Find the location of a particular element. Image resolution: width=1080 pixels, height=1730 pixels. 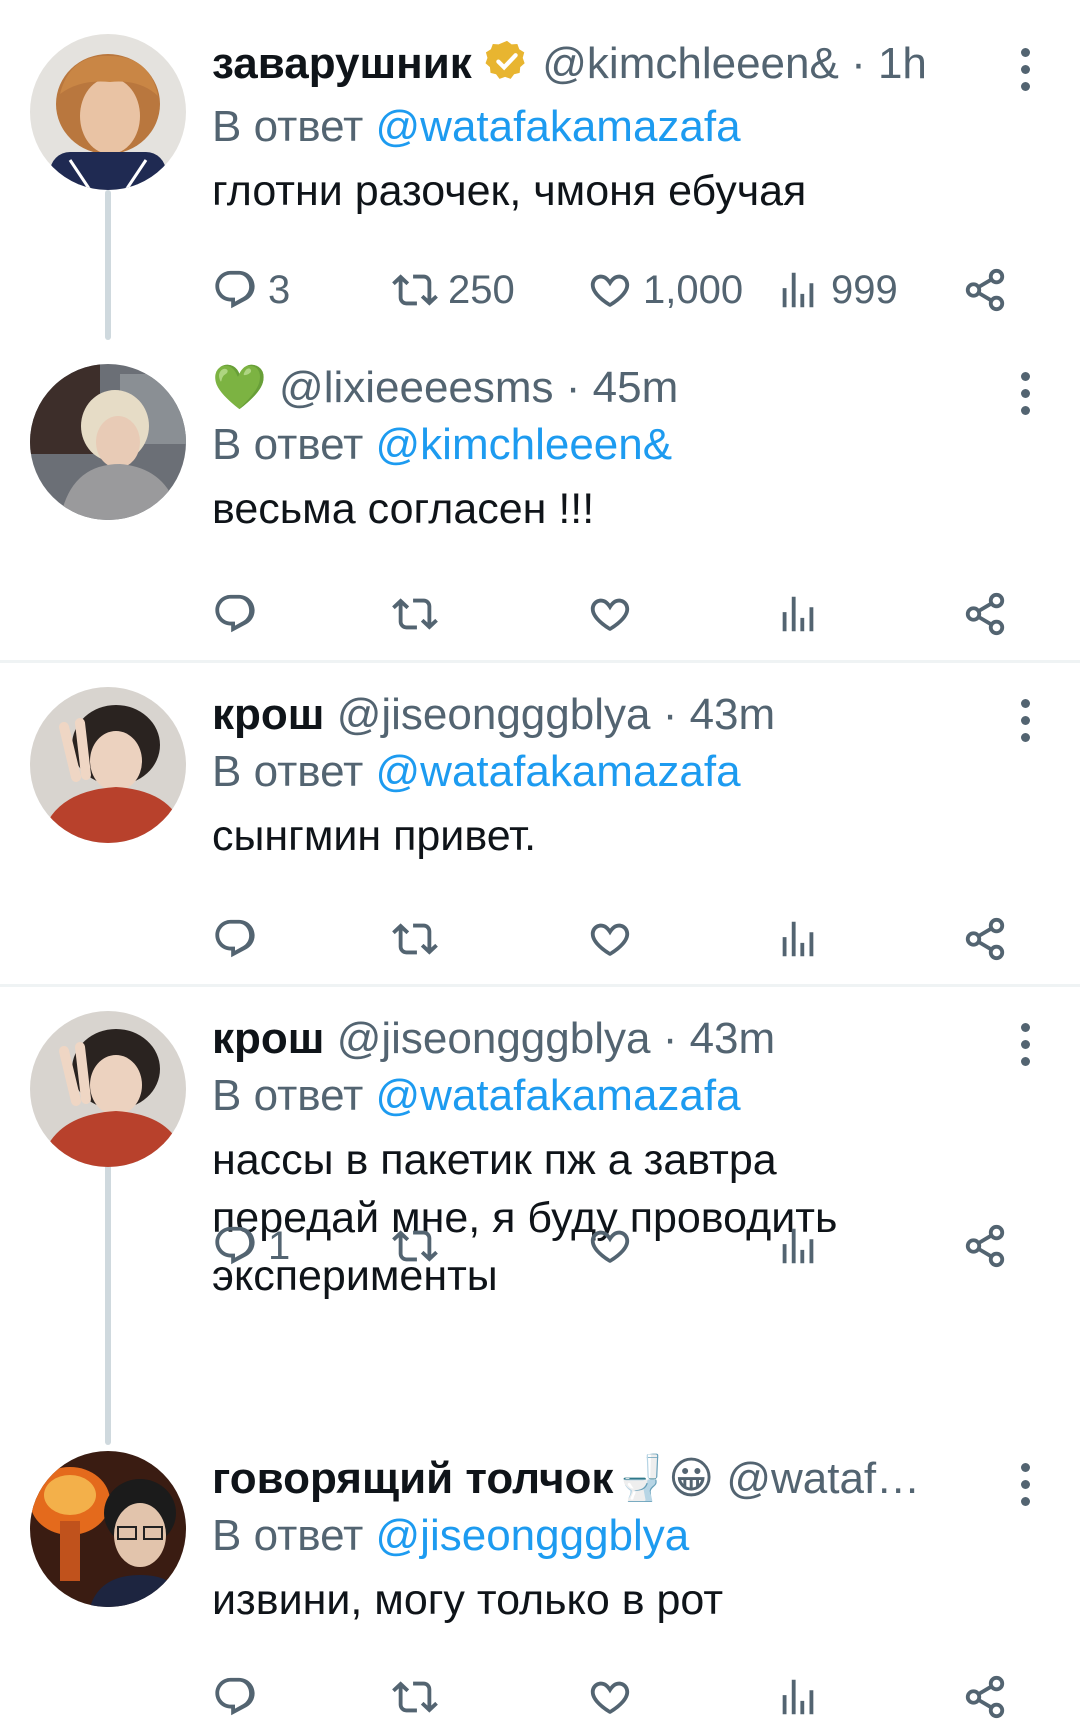

reply-to-link: @kimchleeen& is located at coordinates (524, 444).